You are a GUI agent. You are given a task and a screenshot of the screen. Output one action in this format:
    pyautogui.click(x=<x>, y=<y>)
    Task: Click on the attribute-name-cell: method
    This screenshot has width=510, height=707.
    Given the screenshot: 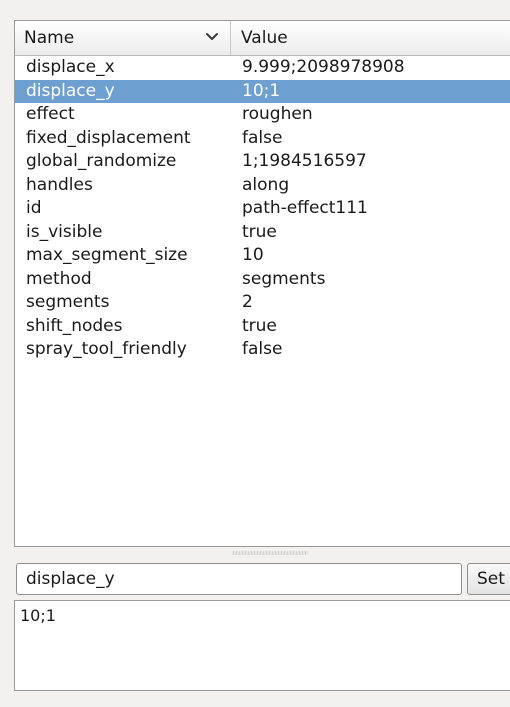 What is the action you would take?
    pyautogui.click(x=59, y=278)
    